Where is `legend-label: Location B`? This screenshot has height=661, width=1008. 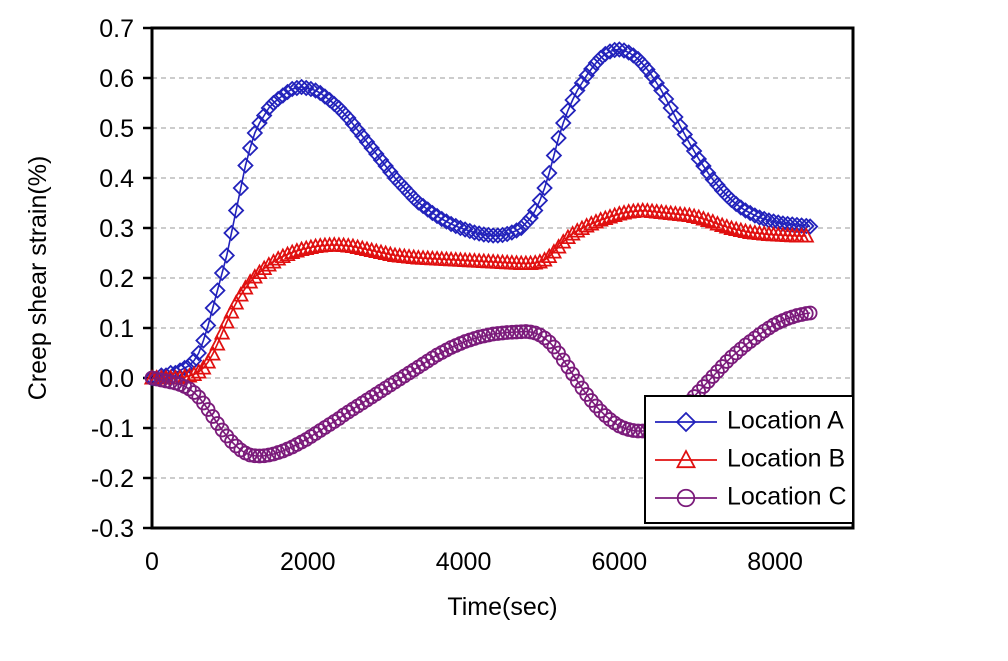 legend-label: Location B is located at coordinates (786, 459).